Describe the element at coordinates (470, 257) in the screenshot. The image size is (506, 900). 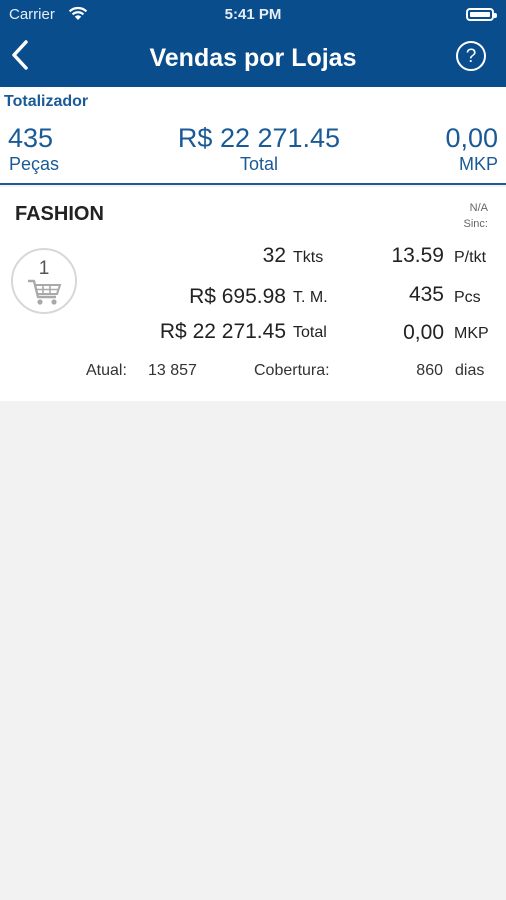
I see `pieces-per-ticket-unit: P/tkt` at that location.